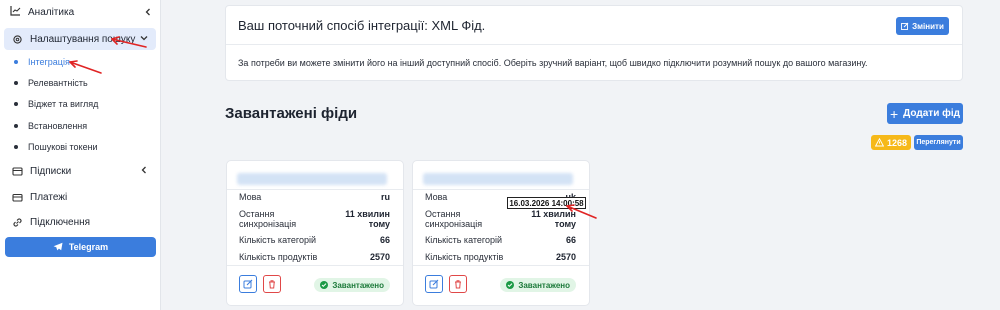 This screenshot has height=310, width=1000. I want to click on sidebar-item-search-settings: Налаштування пошуку, so click(80, 39).